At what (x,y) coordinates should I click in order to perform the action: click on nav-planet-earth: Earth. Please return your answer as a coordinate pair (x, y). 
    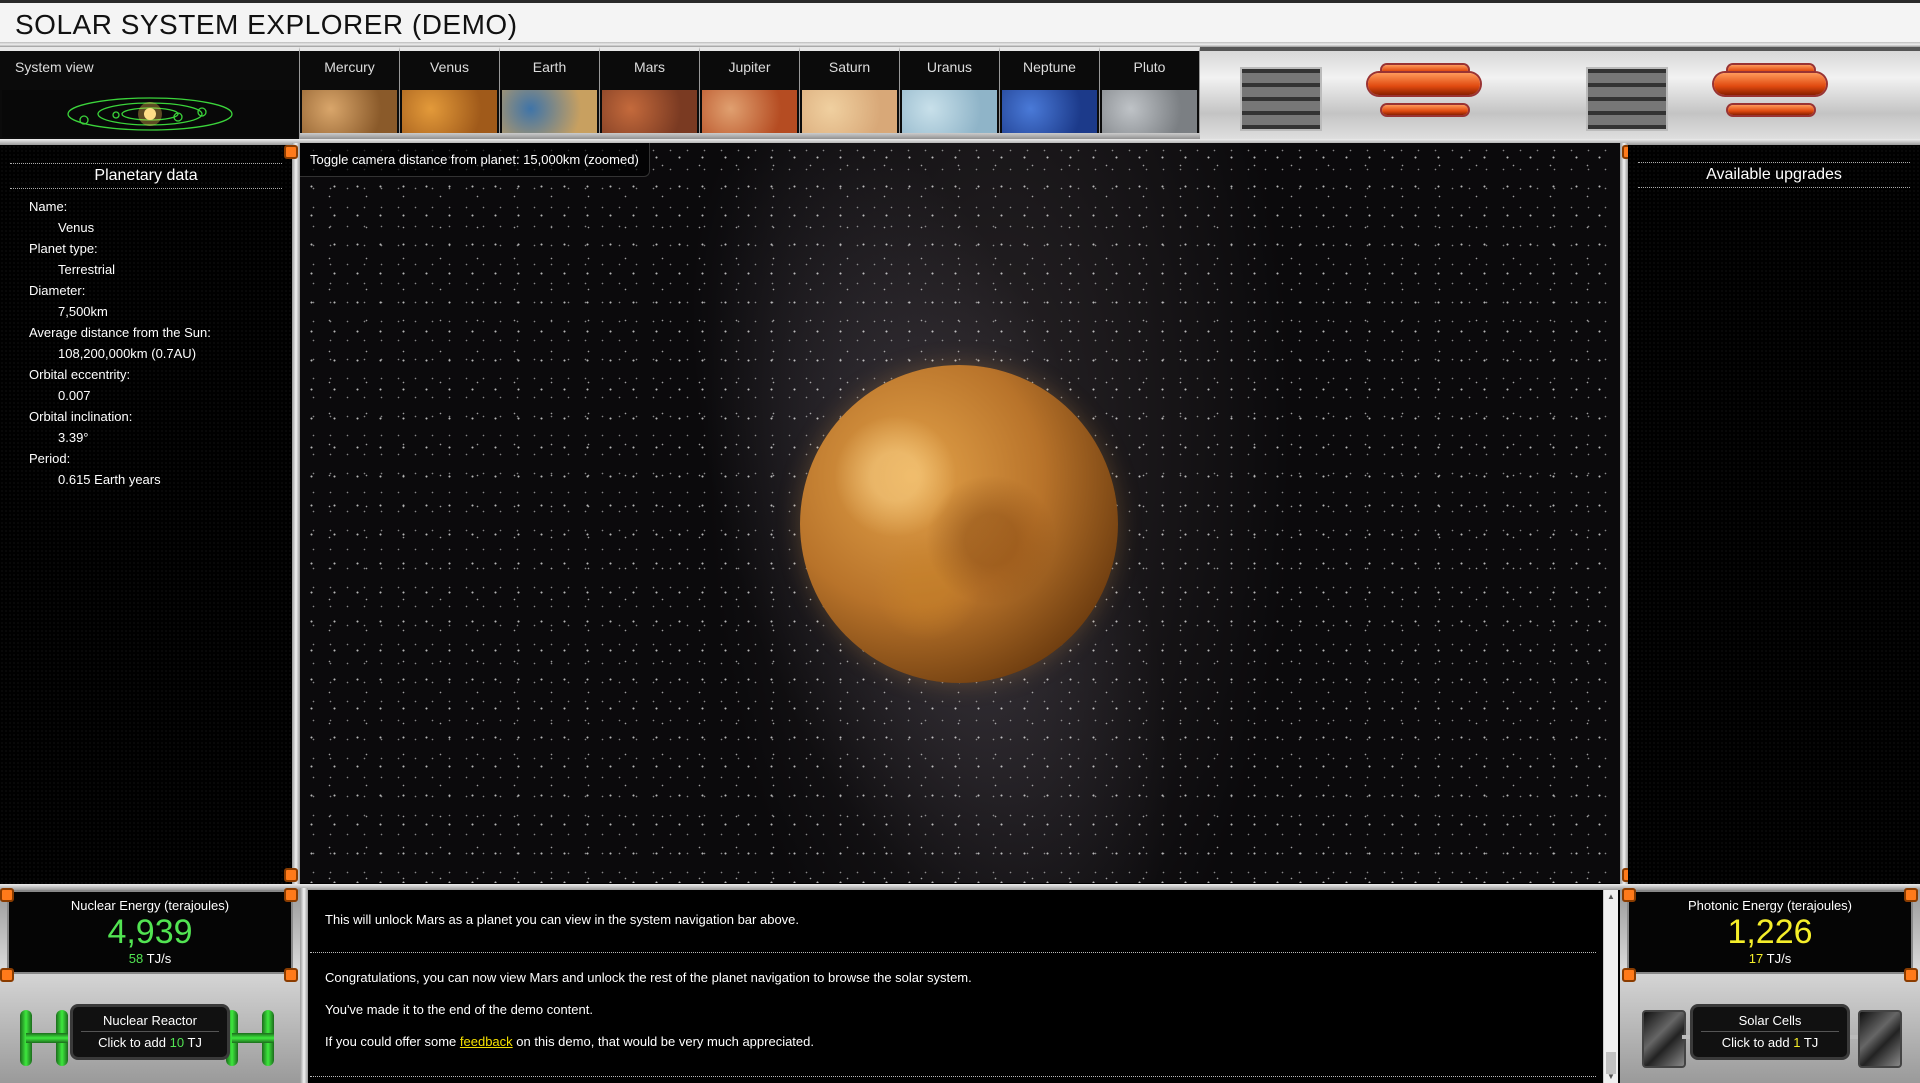
    Looking at the image, I should click on (550, 93).